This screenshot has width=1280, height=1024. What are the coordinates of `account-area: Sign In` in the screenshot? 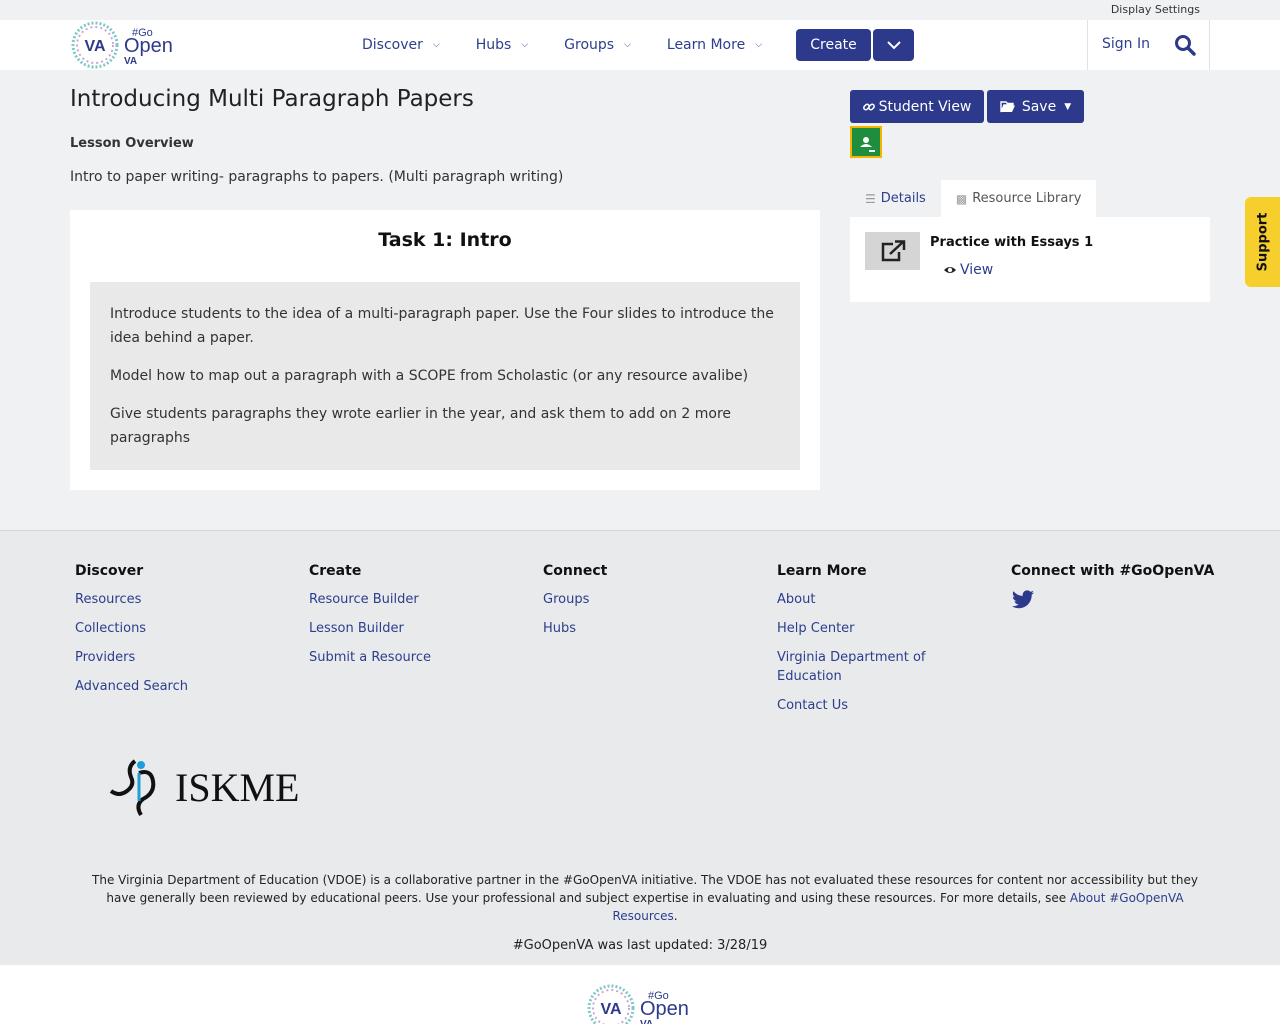 It's located at (1148, 45).